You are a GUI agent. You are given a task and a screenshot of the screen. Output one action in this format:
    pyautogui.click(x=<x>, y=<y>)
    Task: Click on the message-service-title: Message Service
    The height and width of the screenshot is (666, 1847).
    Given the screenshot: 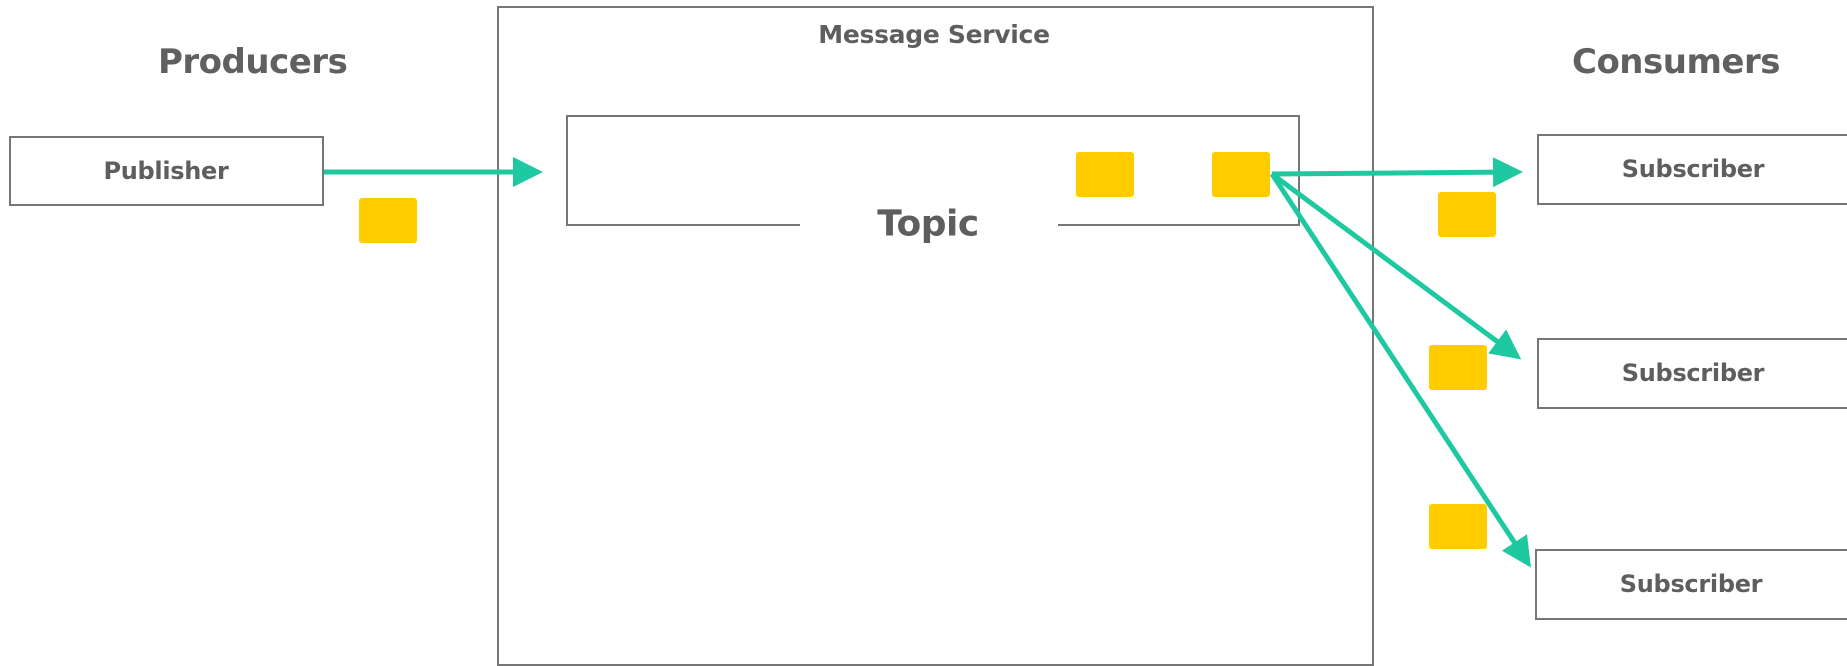 What is the action you would take?
    pyautogui.click(x=934, y=34)
    